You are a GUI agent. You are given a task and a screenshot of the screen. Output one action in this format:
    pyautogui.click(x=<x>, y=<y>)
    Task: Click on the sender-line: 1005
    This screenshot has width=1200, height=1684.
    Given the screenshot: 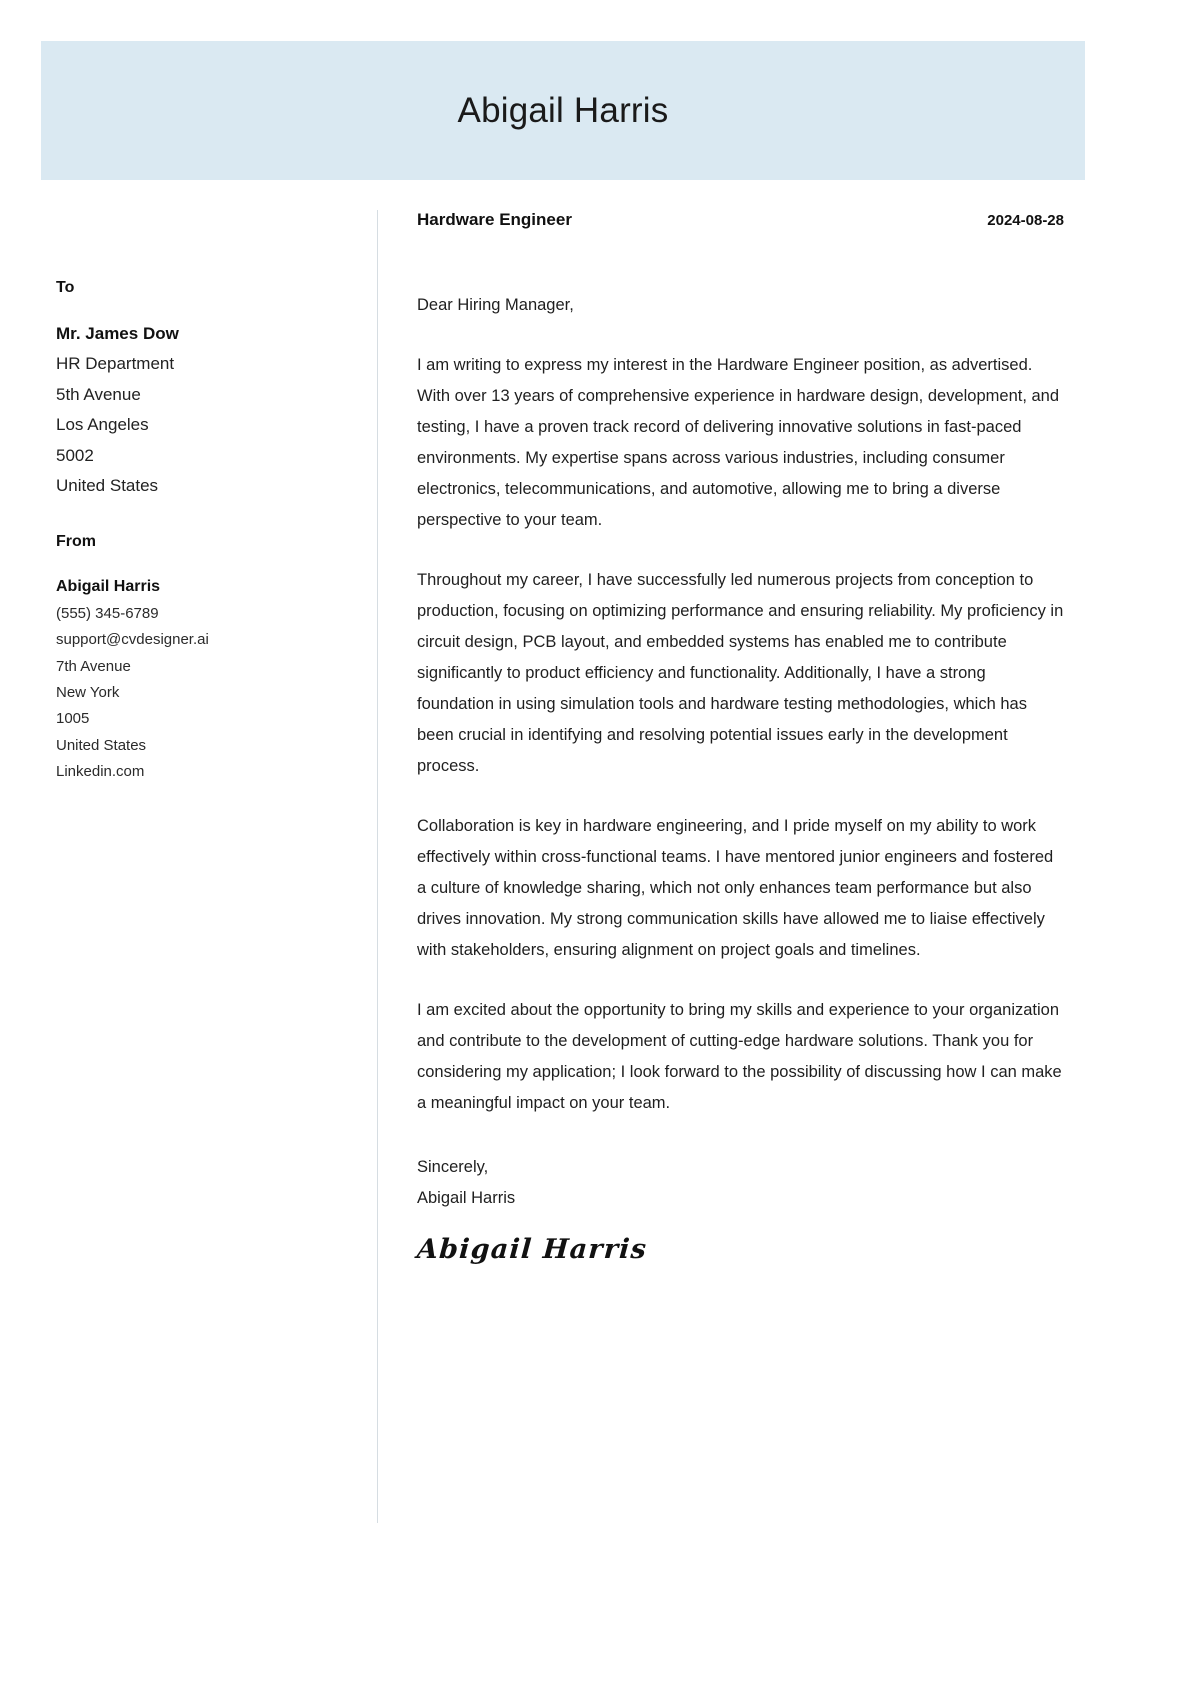 What is the action you would take?
    pyautogui.click(x=73, y=719)
    